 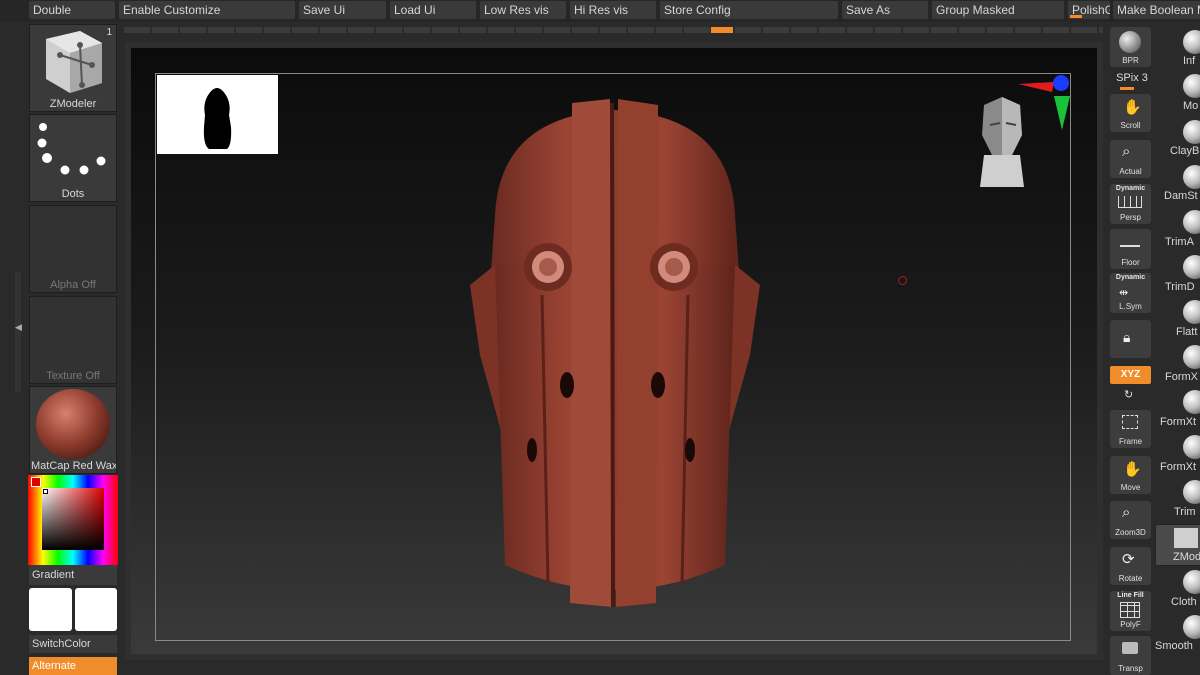 What do you see at coordinates (72, 10) in the screenshot?
I see `double-button: Double` at bounding box center [72, 10].